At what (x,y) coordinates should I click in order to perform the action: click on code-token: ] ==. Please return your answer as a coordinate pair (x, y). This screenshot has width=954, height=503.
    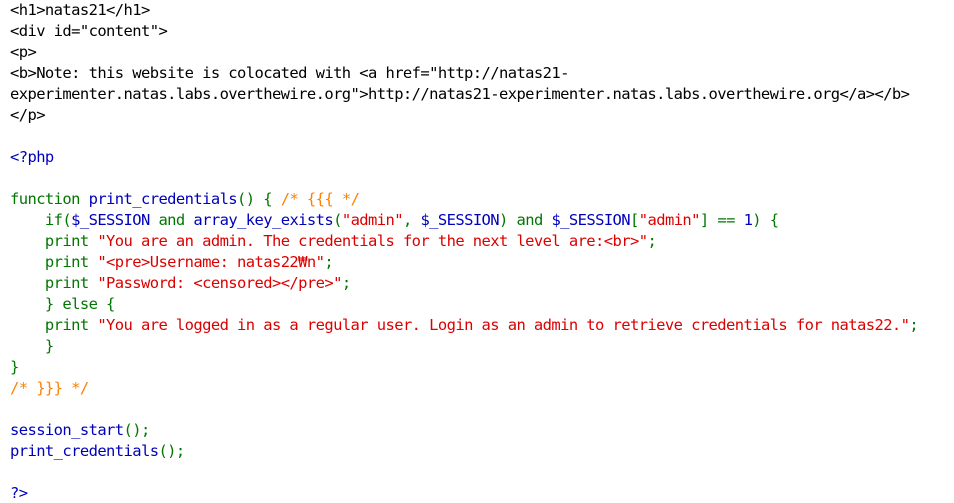
    Looking at the image, I should click on (721, 220).